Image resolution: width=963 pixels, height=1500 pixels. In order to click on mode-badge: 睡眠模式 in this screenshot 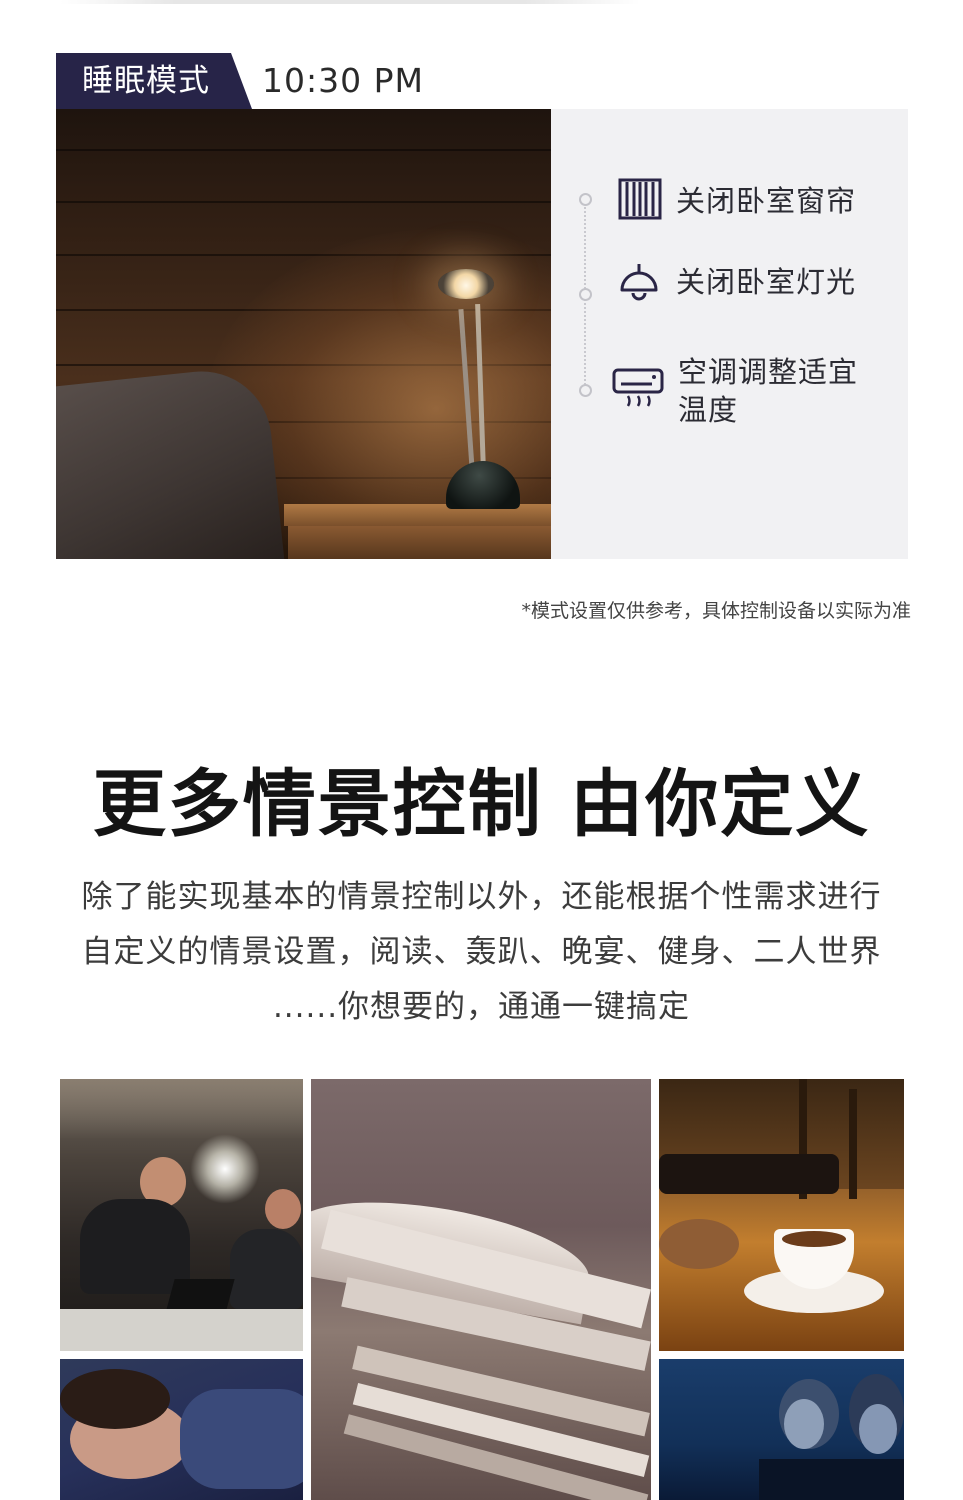, I will do `click(154, 81)`.